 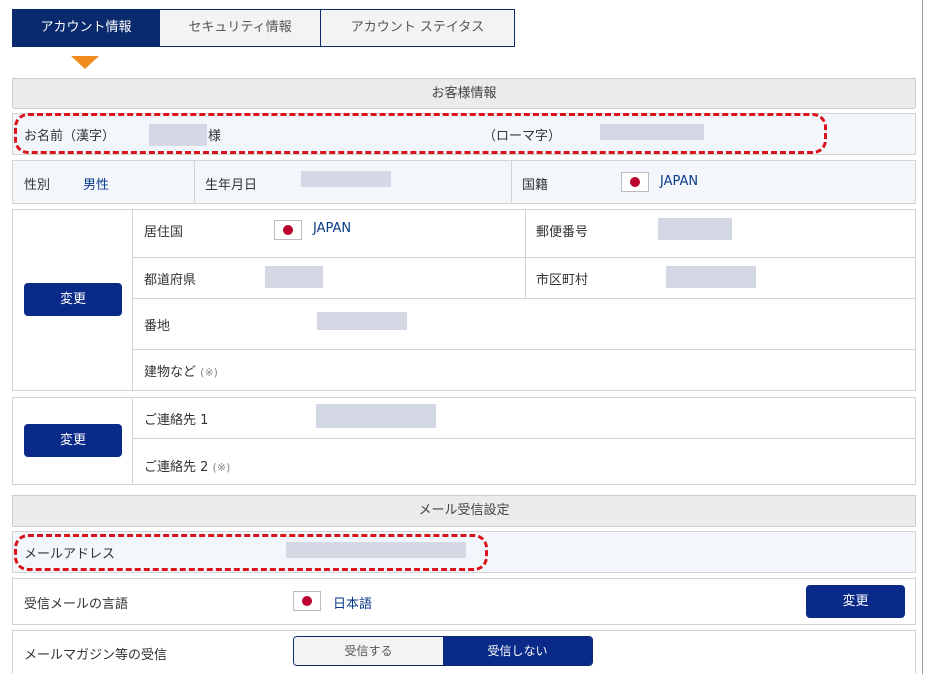 I want to click on customer-section-title: お客様情報, so click(x=464, y=94).